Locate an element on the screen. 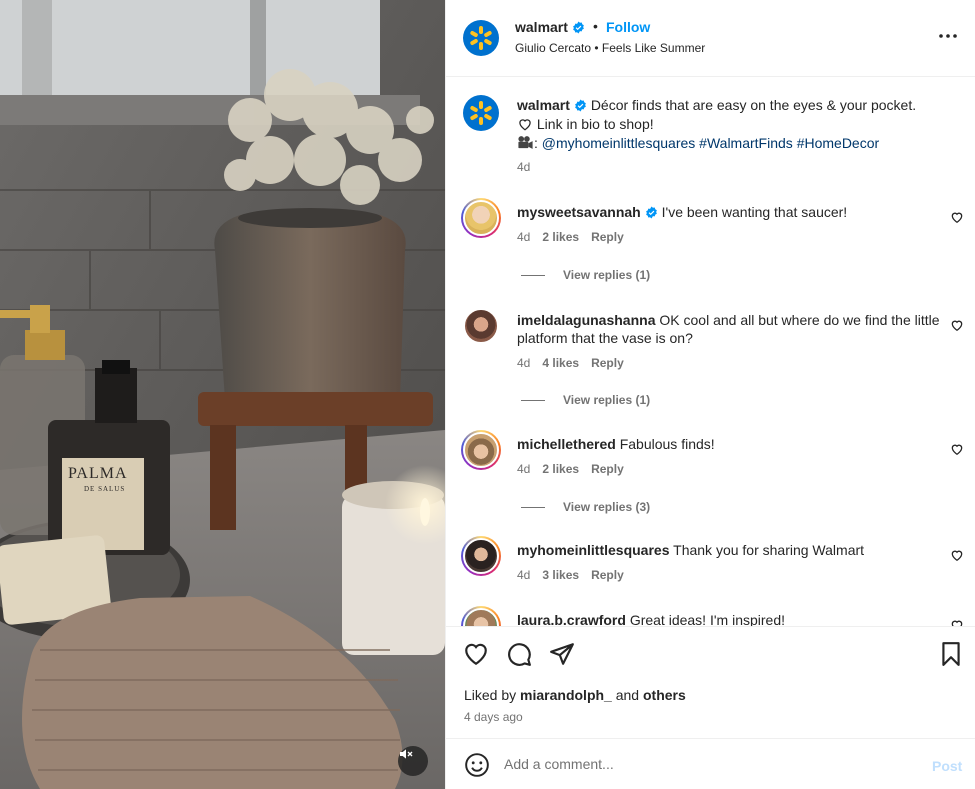 The height and width of the screenshot is (789, 975). like-heart-icon is located at coordinates (476, 654).